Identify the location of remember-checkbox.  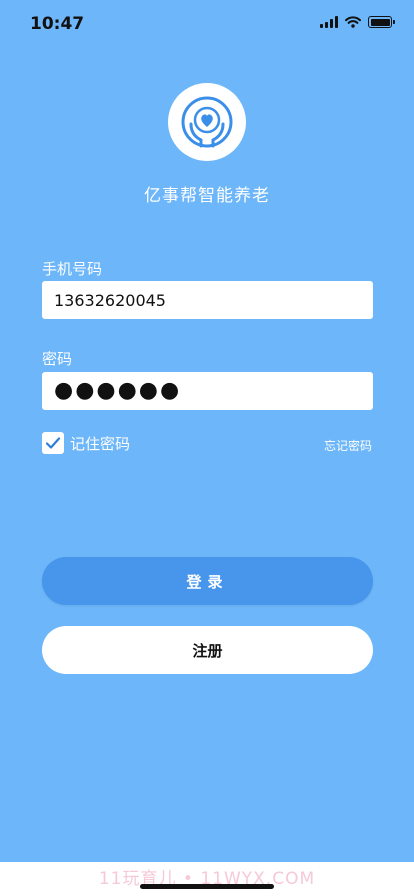
(53, 443).